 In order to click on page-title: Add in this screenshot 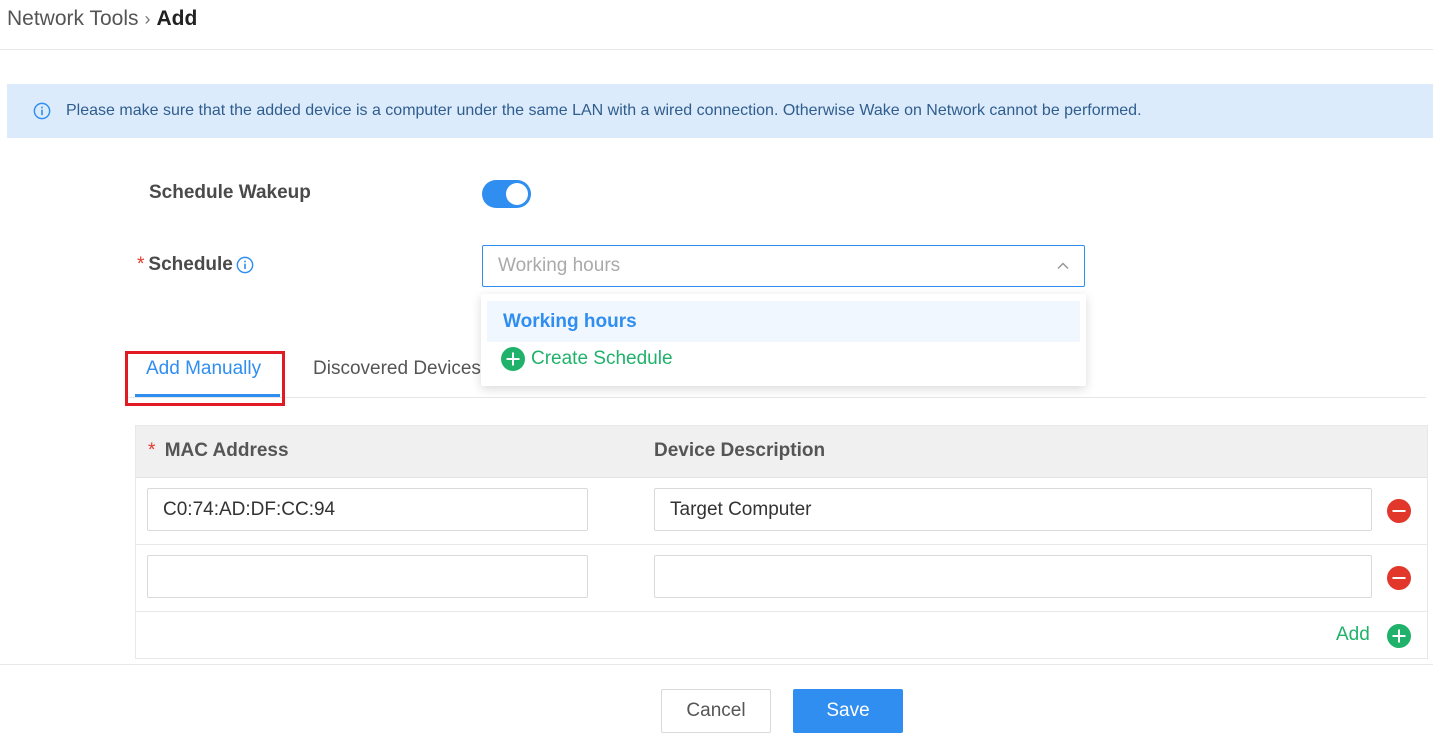, I will do `click(177, 18)`.